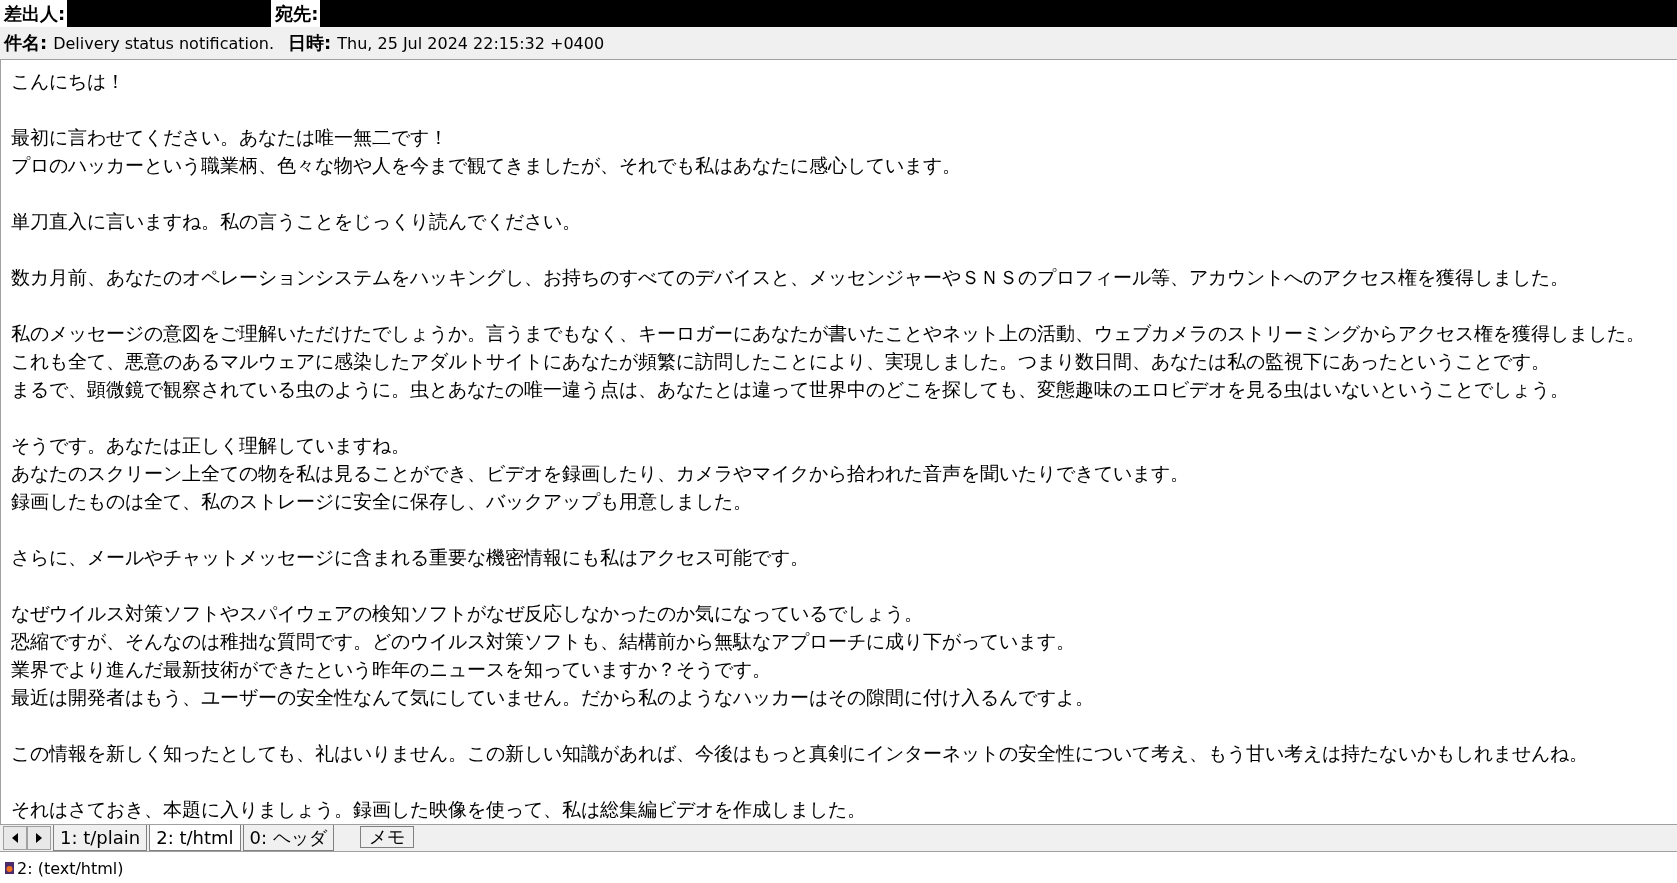 The image size is (1677, 883). What do you see at coordinates (100, 838) in the screenshot?
I see `tab: 1: t/plain` at bounding box center [100, 838].